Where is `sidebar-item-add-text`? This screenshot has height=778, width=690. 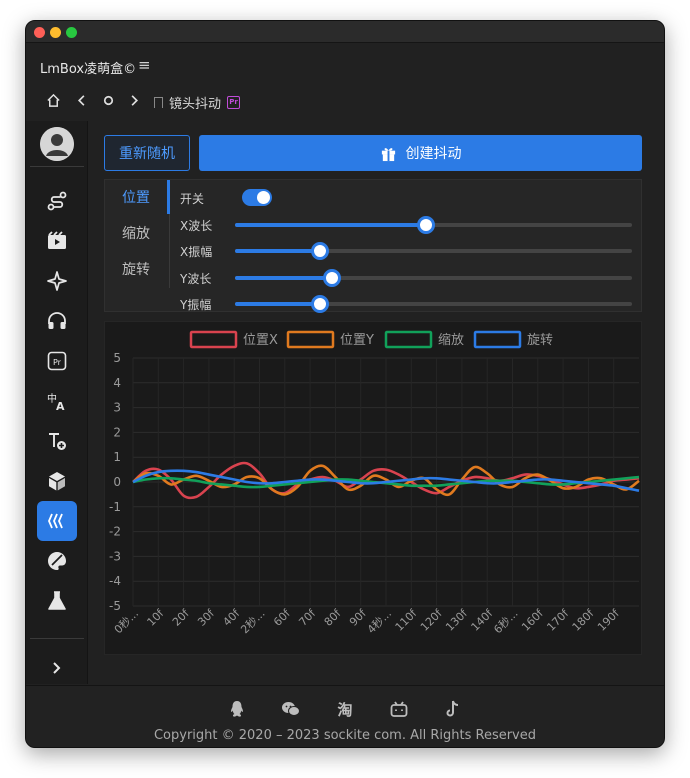
sidebar-item-add-text is located at coordinates (57, 441).